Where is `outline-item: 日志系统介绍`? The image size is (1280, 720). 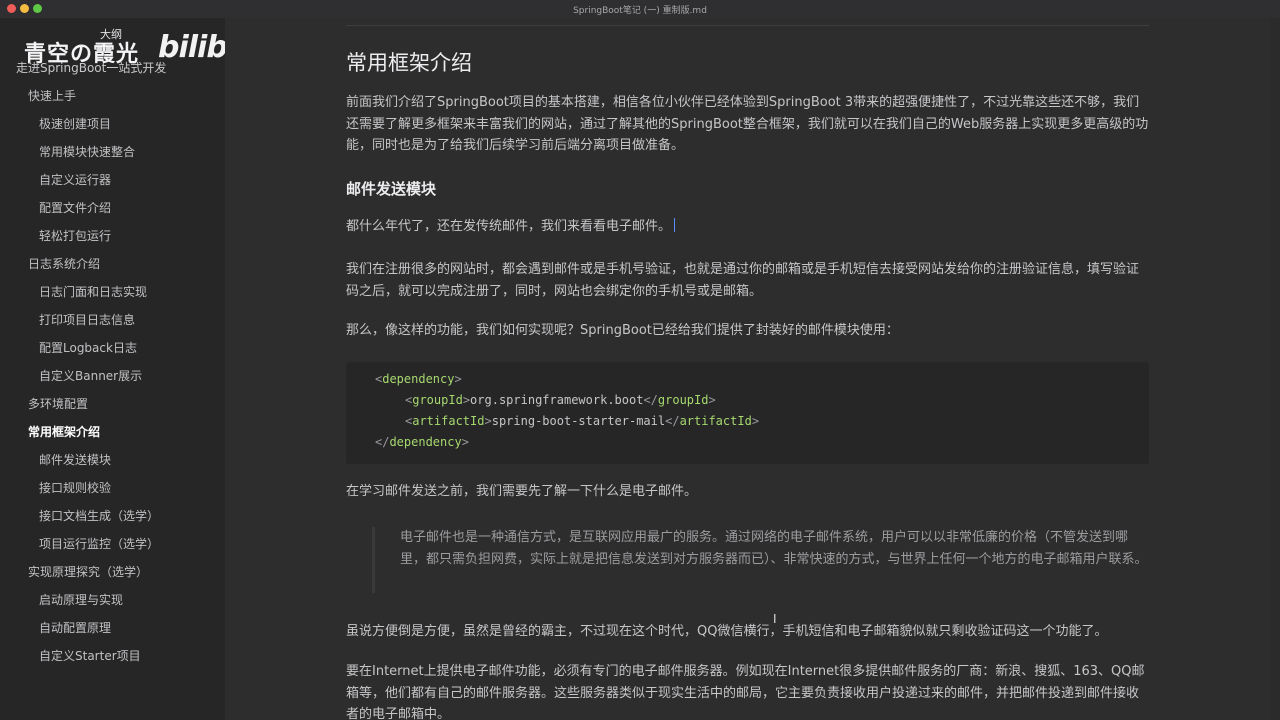
outline-item: 日志系统介绍 is located at coordinates (64, 263).